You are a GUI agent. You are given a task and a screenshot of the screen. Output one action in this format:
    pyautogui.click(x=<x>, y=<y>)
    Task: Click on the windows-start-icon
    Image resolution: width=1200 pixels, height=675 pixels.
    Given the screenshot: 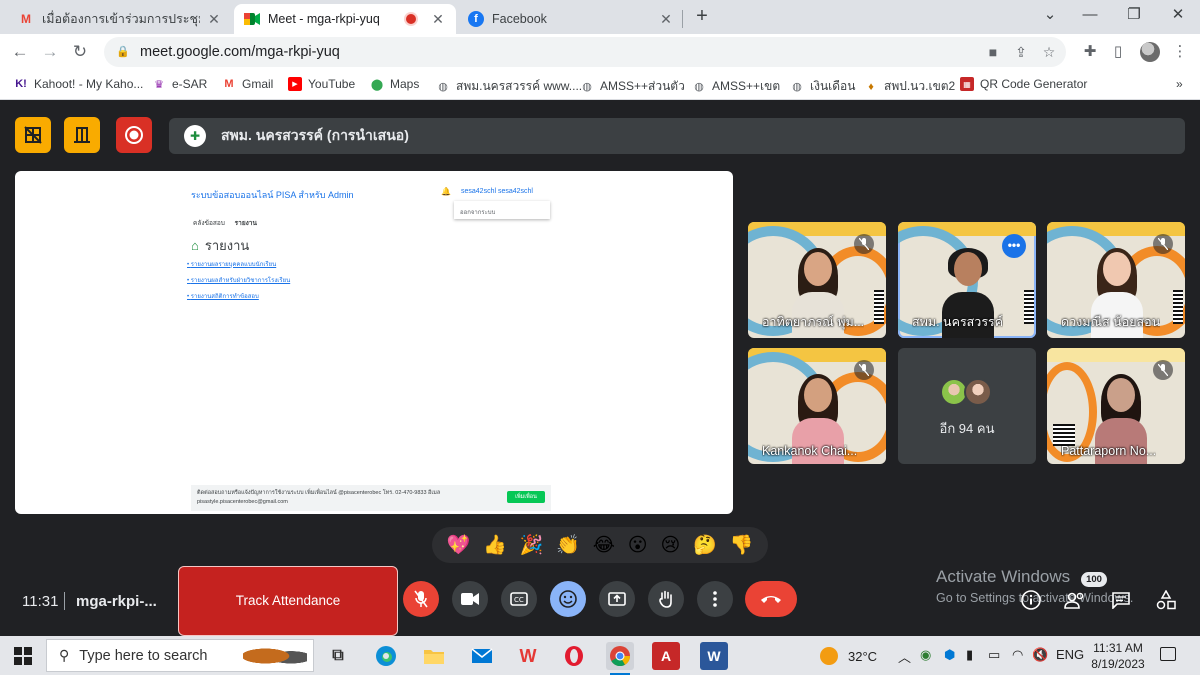 What is the action you would take?
    pyautogui.click(x=23, y=656)
    